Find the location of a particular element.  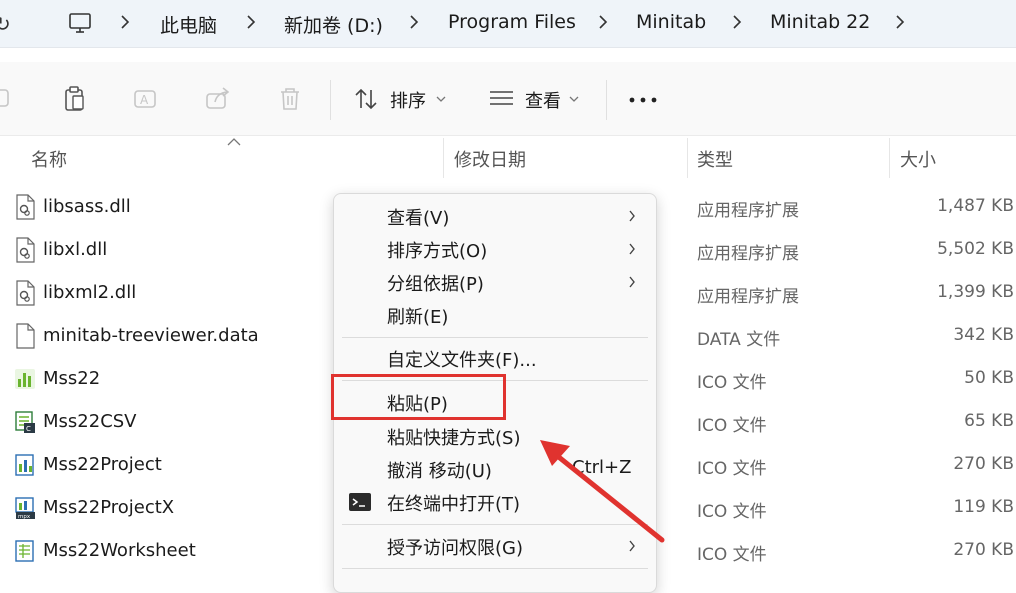

menu-item-sort-by: 排序方式(O) is located at coordinates (495, 249).